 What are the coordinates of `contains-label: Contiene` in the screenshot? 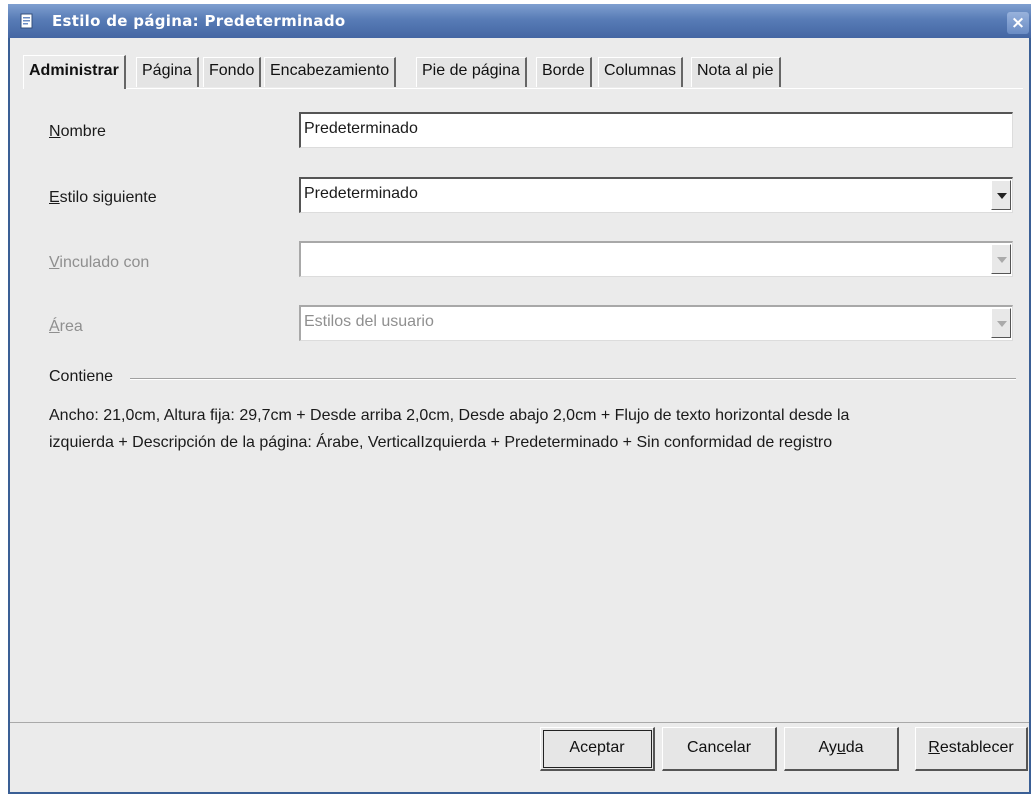 It's located at (84, 377).